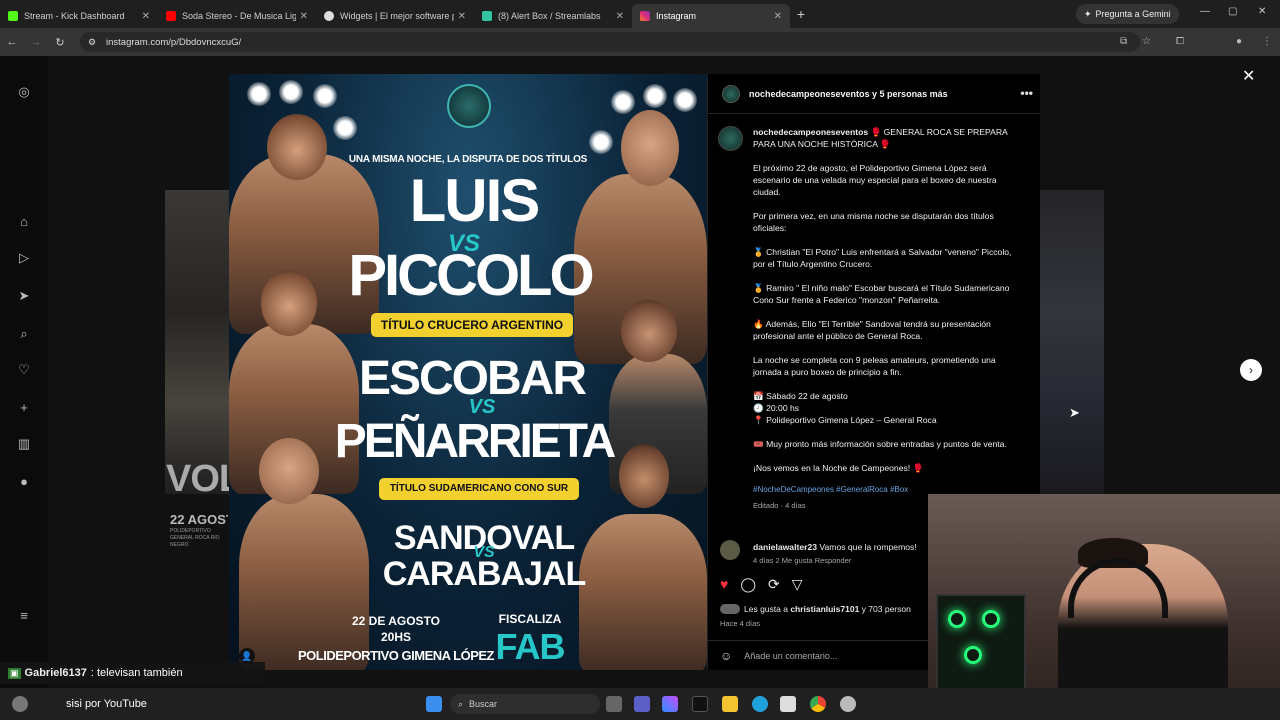 The image size is (1280, 720). I want to click on create-icon: +, so click(24, 408).